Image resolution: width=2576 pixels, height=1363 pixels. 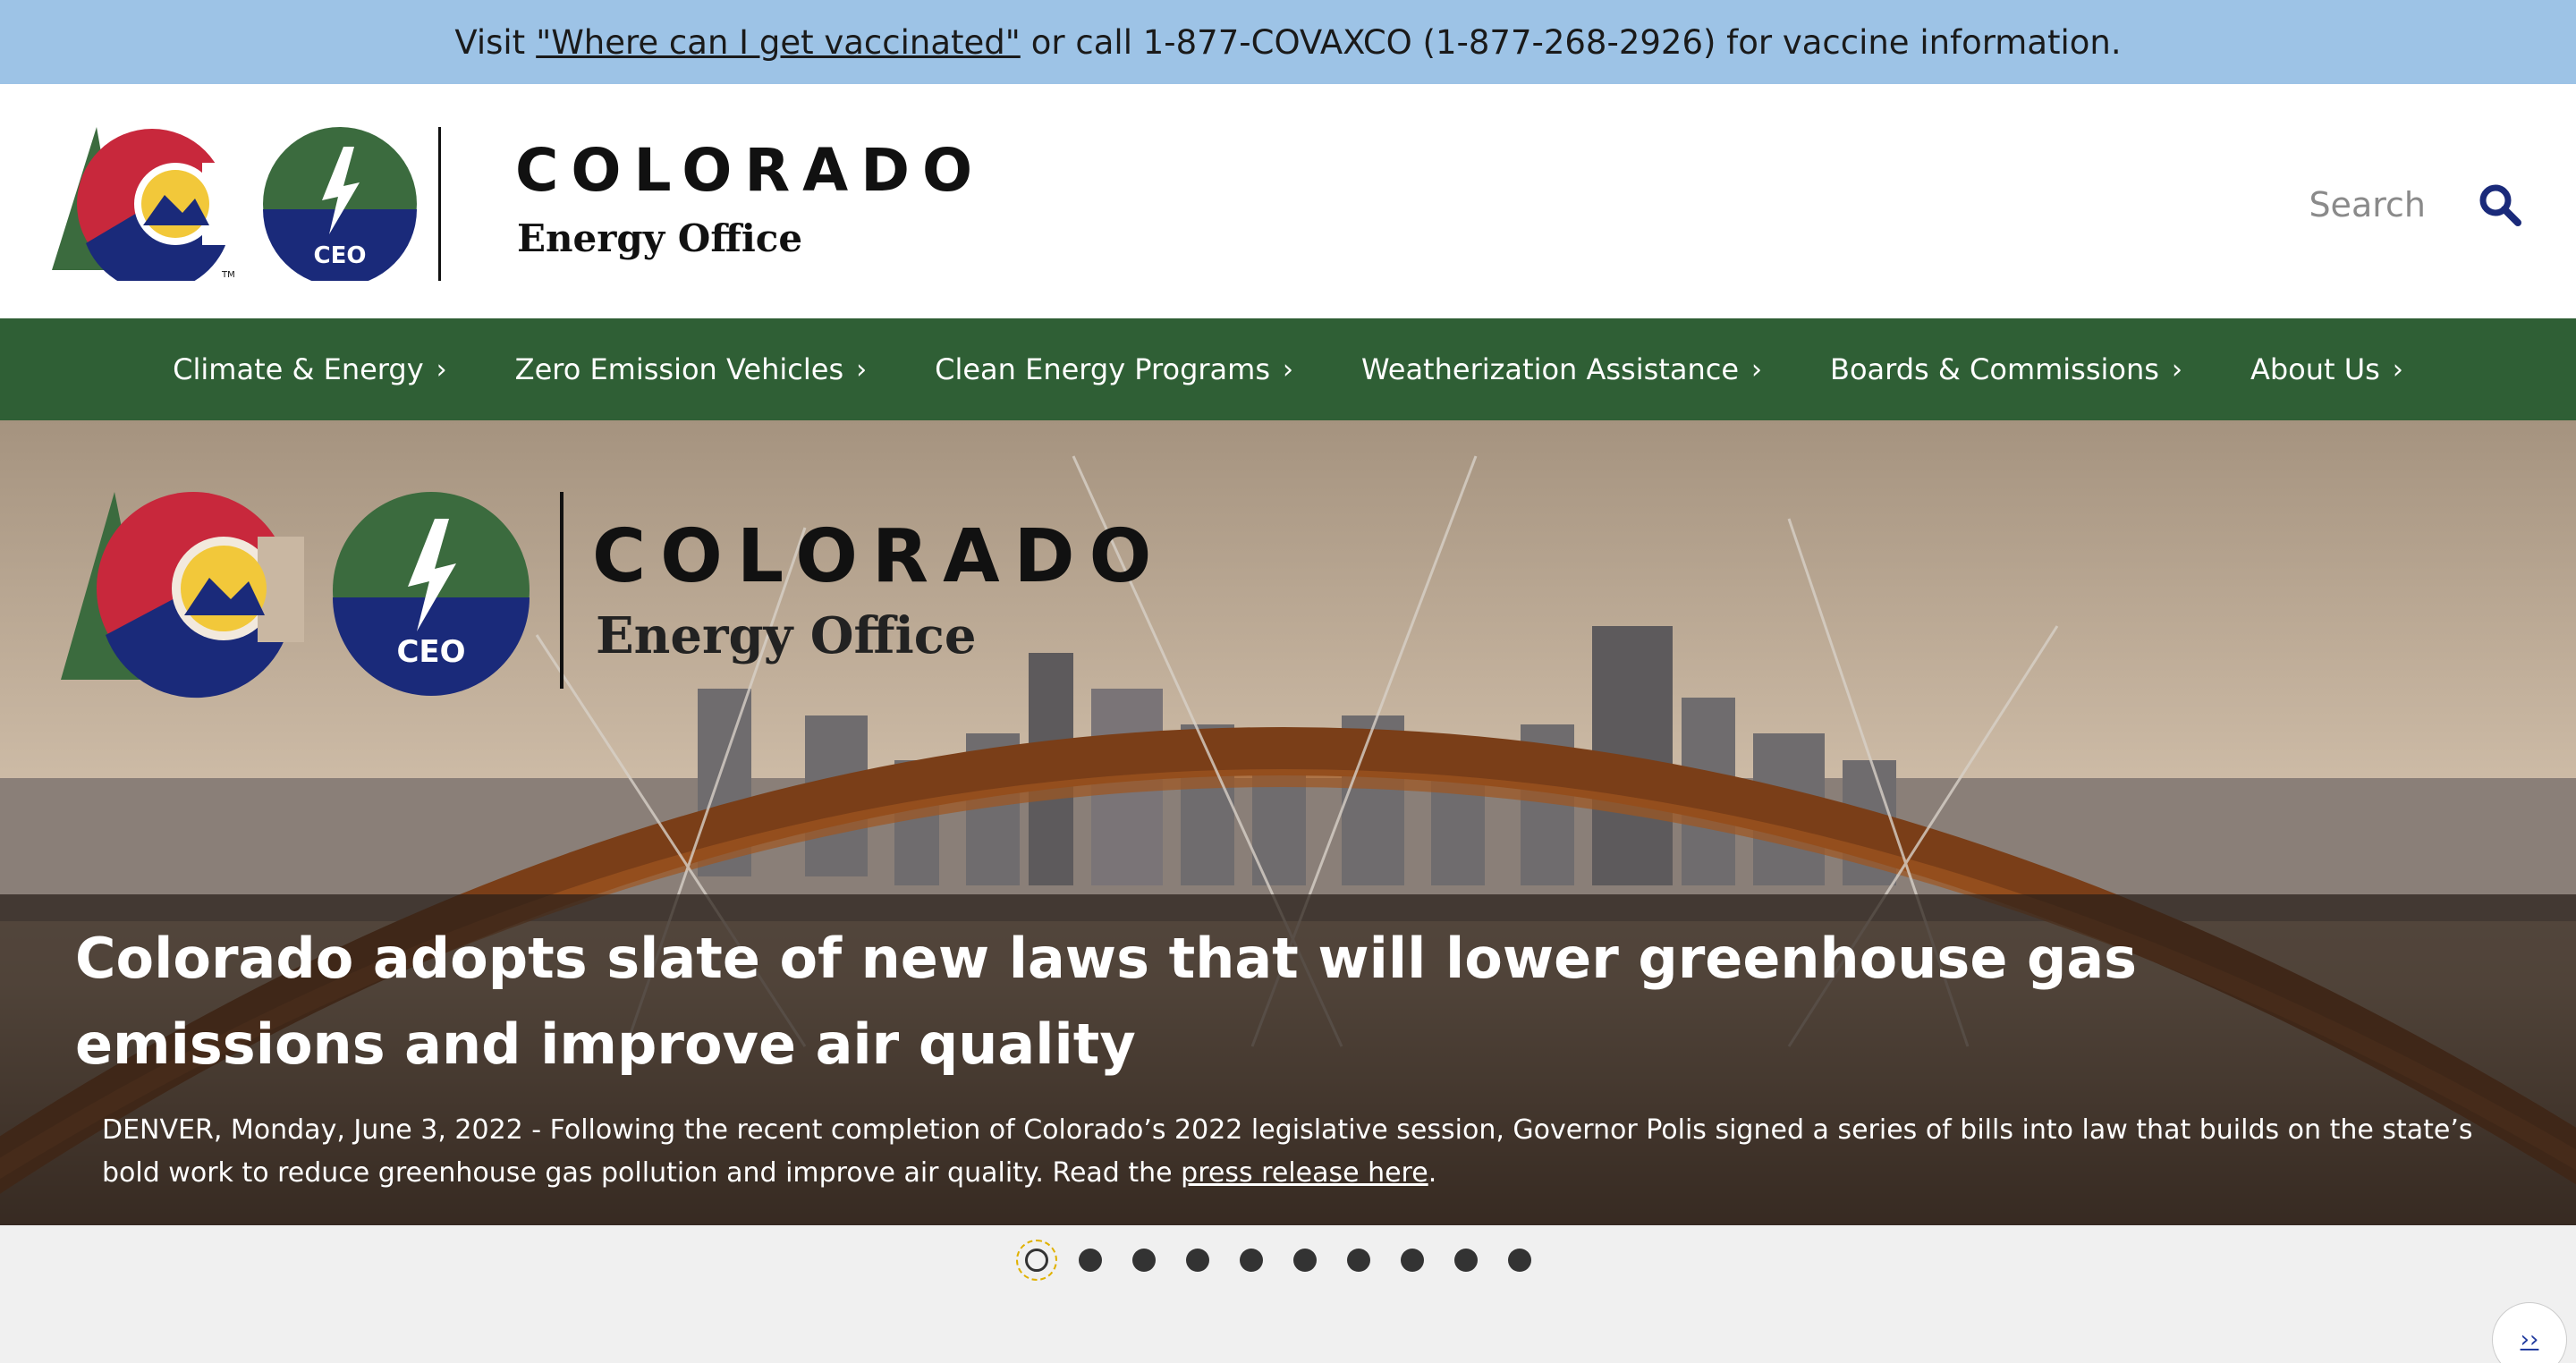 I want to click on carousel-controls: ››, so click(x=1288, y=1294).